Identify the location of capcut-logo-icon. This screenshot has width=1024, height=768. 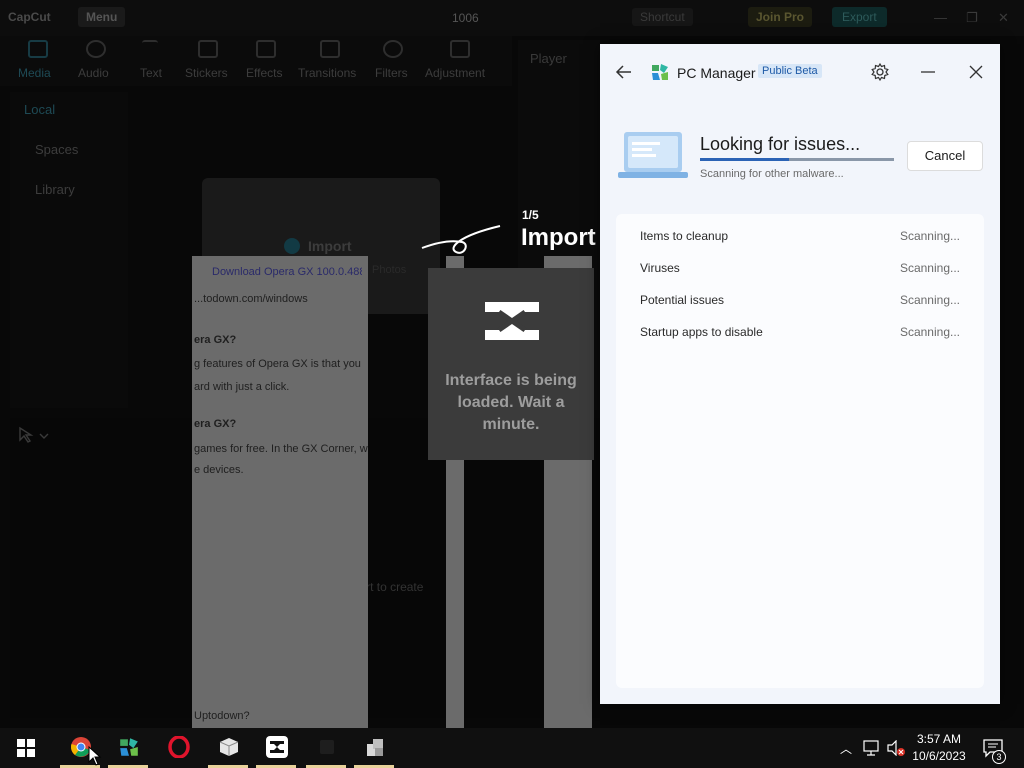
(512, 321).